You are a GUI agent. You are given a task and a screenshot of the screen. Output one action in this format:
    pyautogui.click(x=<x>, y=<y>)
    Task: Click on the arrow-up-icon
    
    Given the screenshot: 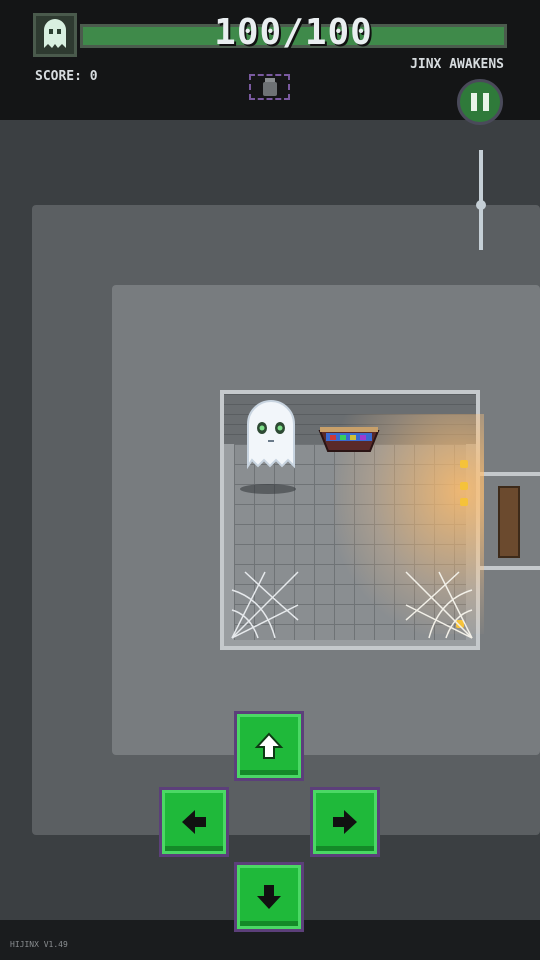 What is the action you would take?
    pyautogui.click(x=269, y=745)
    